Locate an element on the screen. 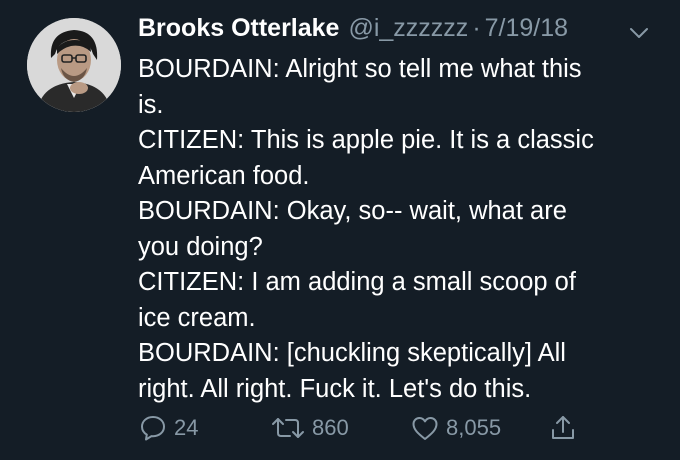 The width and height of the screenshot is (680, 460). like-count: 8,055 is located at coordinates (474, 427).